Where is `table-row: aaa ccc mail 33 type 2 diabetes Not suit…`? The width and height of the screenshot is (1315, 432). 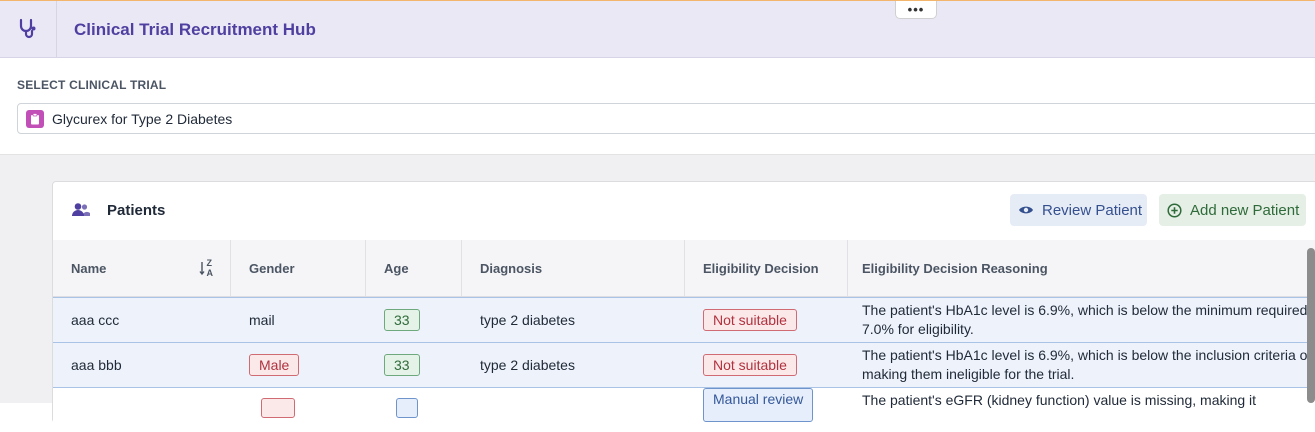
table-row: aaa ccc mail 33 type 2 diabetes Not suit… is located at coordinates (684, 319).